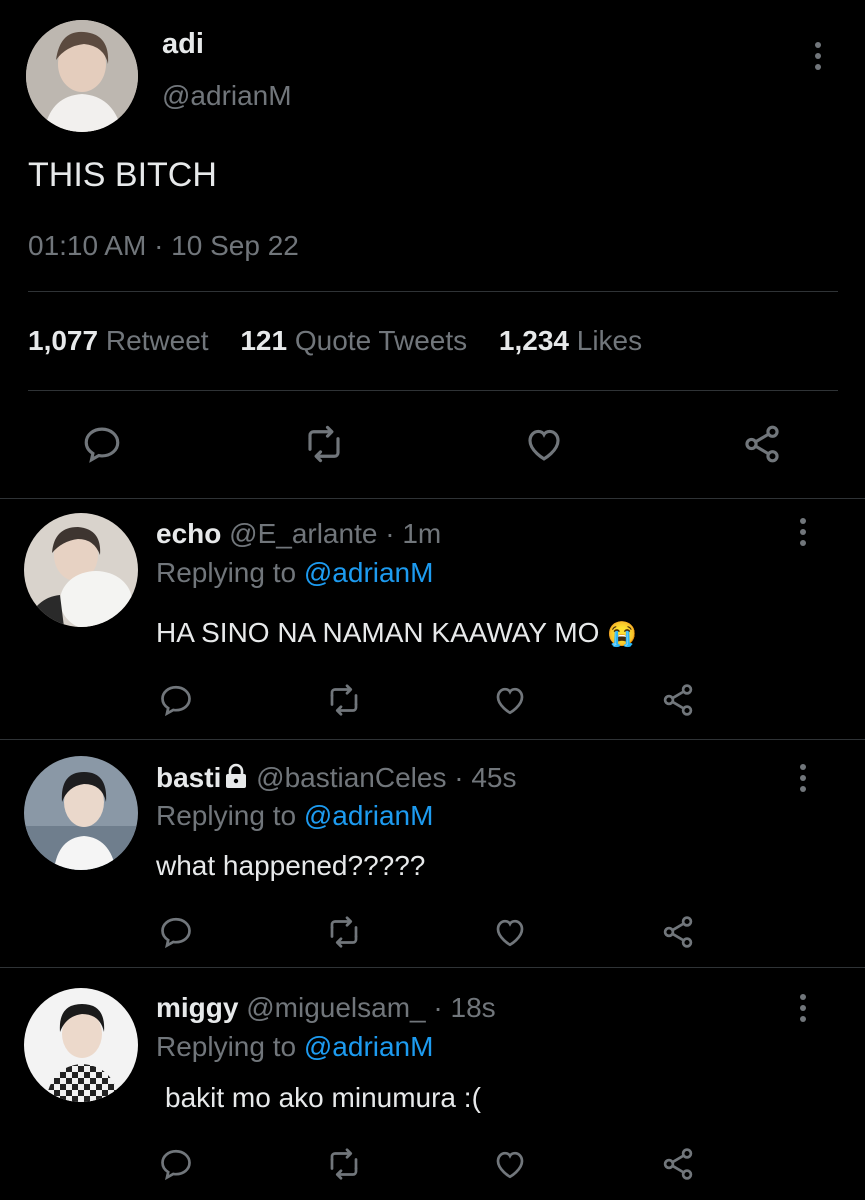  What do you see at coordinates (63, 340) in the screenshot?
I see `retweet-count: 1,077` at bounding box center [63, 340].